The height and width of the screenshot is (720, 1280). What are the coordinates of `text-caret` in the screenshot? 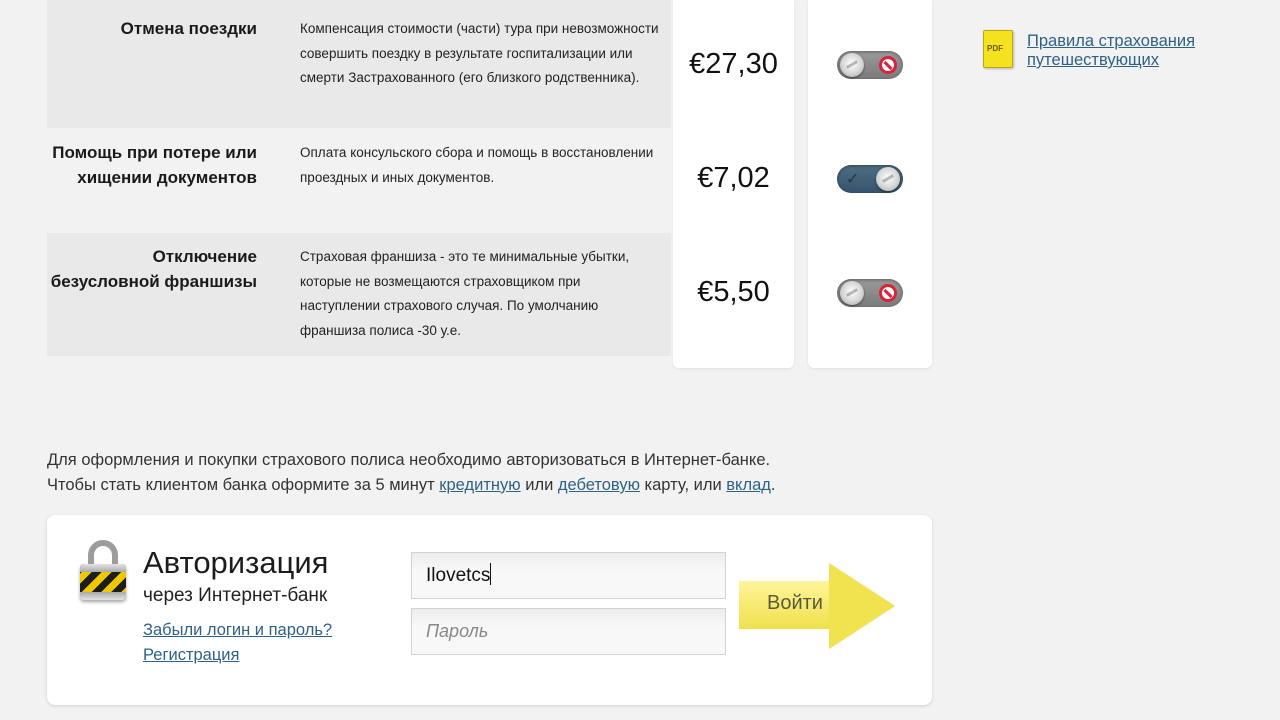 It's located at (491, 574).